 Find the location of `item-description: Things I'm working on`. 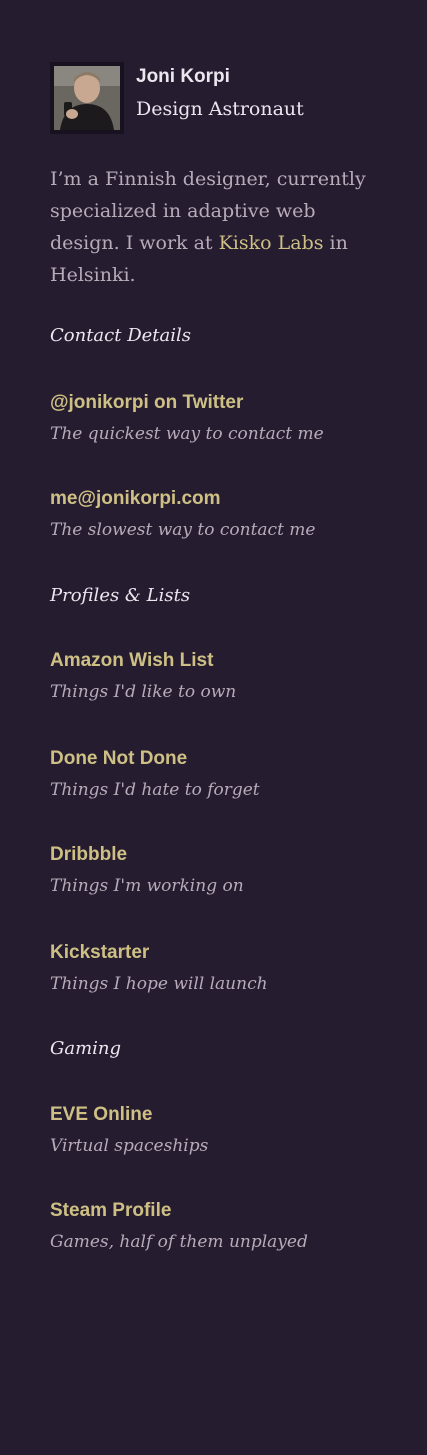

item-description: Things I'm working on is located at coordinates (147, 886).